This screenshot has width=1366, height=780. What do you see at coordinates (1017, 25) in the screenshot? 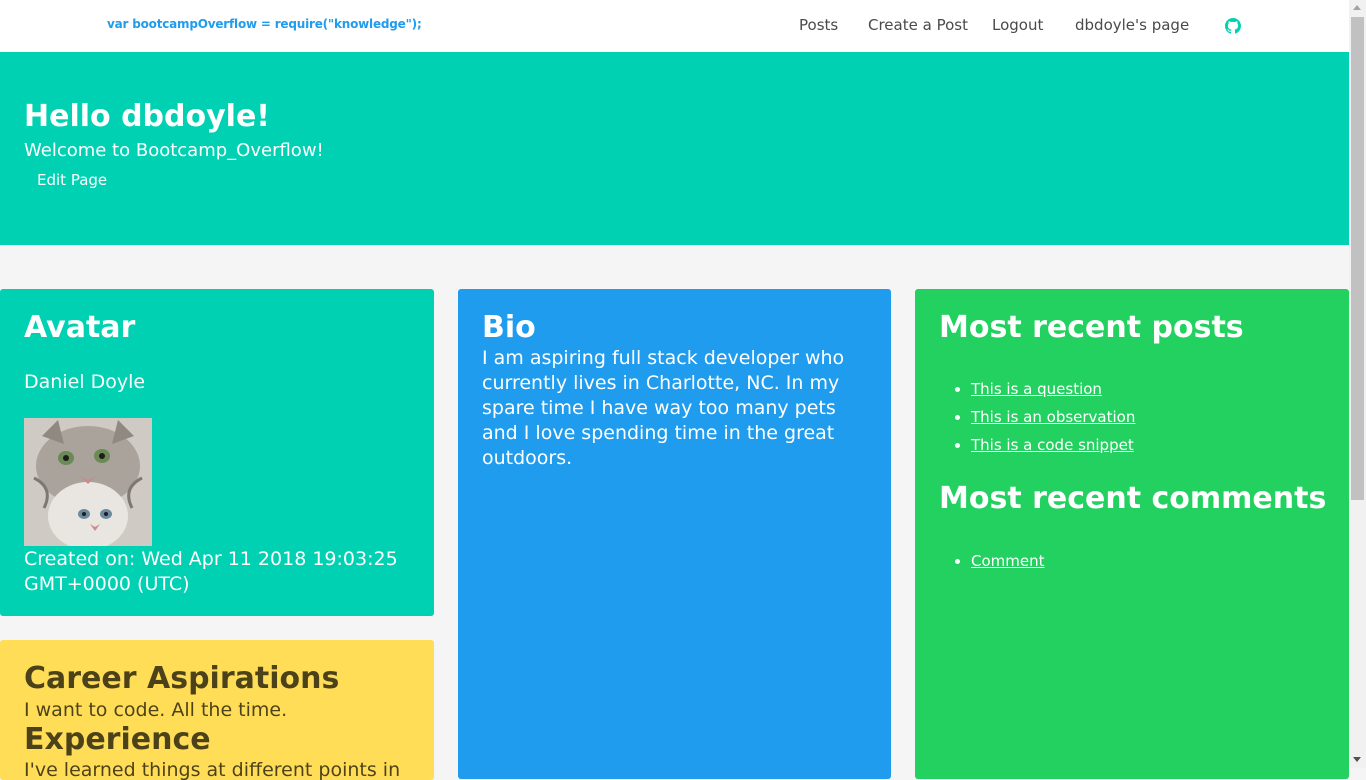
I see `nav-logout: Logout` at bounding box center [1017, 25].